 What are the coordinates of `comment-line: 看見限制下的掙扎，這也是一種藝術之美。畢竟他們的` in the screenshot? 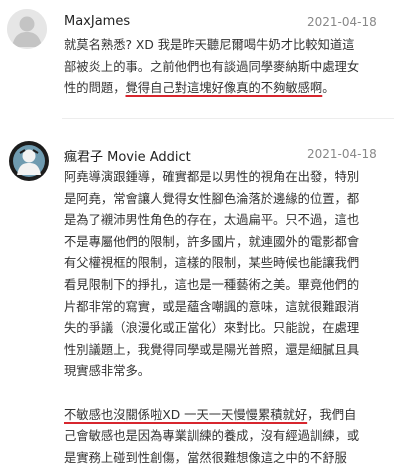 It's located at (223, 286).